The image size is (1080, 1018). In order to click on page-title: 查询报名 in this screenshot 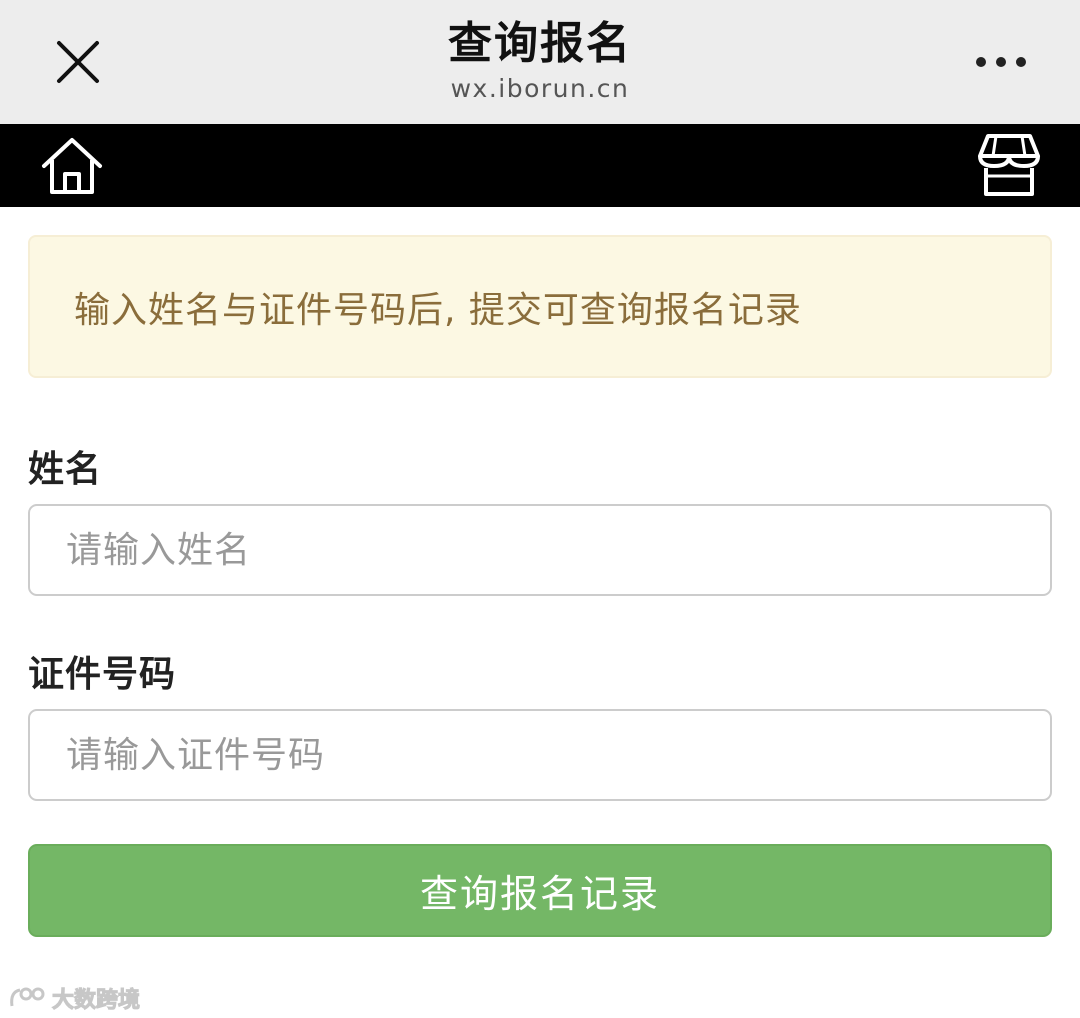, I will do `click(540, 43)`.